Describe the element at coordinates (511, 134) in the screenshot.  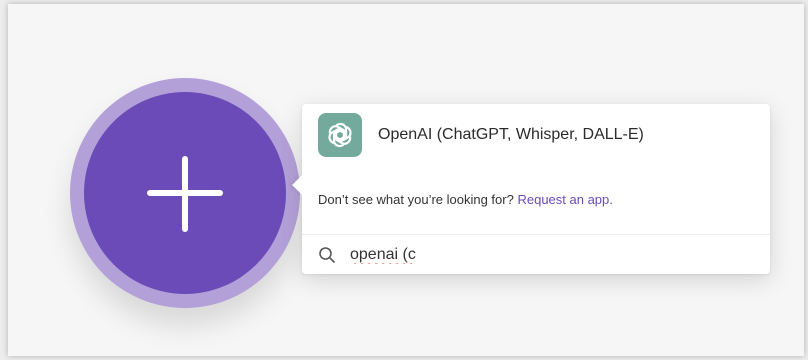
I see `app-name: OpenAI (ChatGPT, Whisper, DALL-E)` at that location.